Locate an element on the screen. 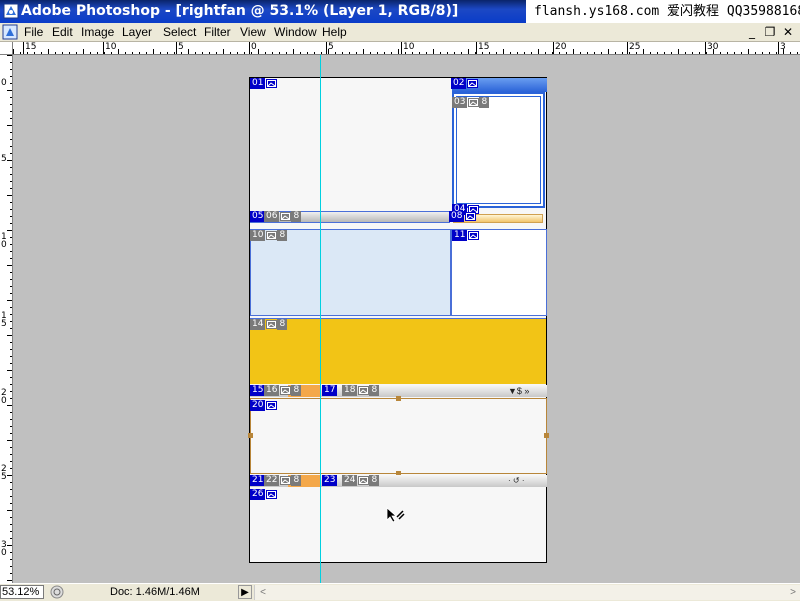 Image resolution: width=800 pixels, height=601 pixels. slice-08: 08 is located at coordinates (463, 216).